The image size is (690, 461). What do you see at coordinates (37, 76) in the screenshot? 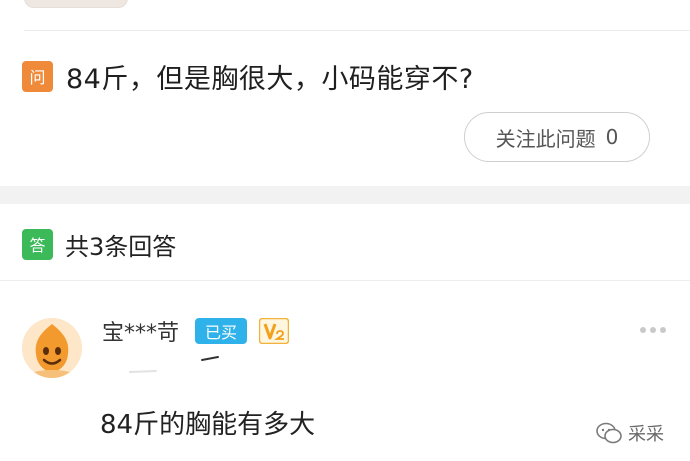
I see `question-tag: 问` at bounding box center [37, 76].